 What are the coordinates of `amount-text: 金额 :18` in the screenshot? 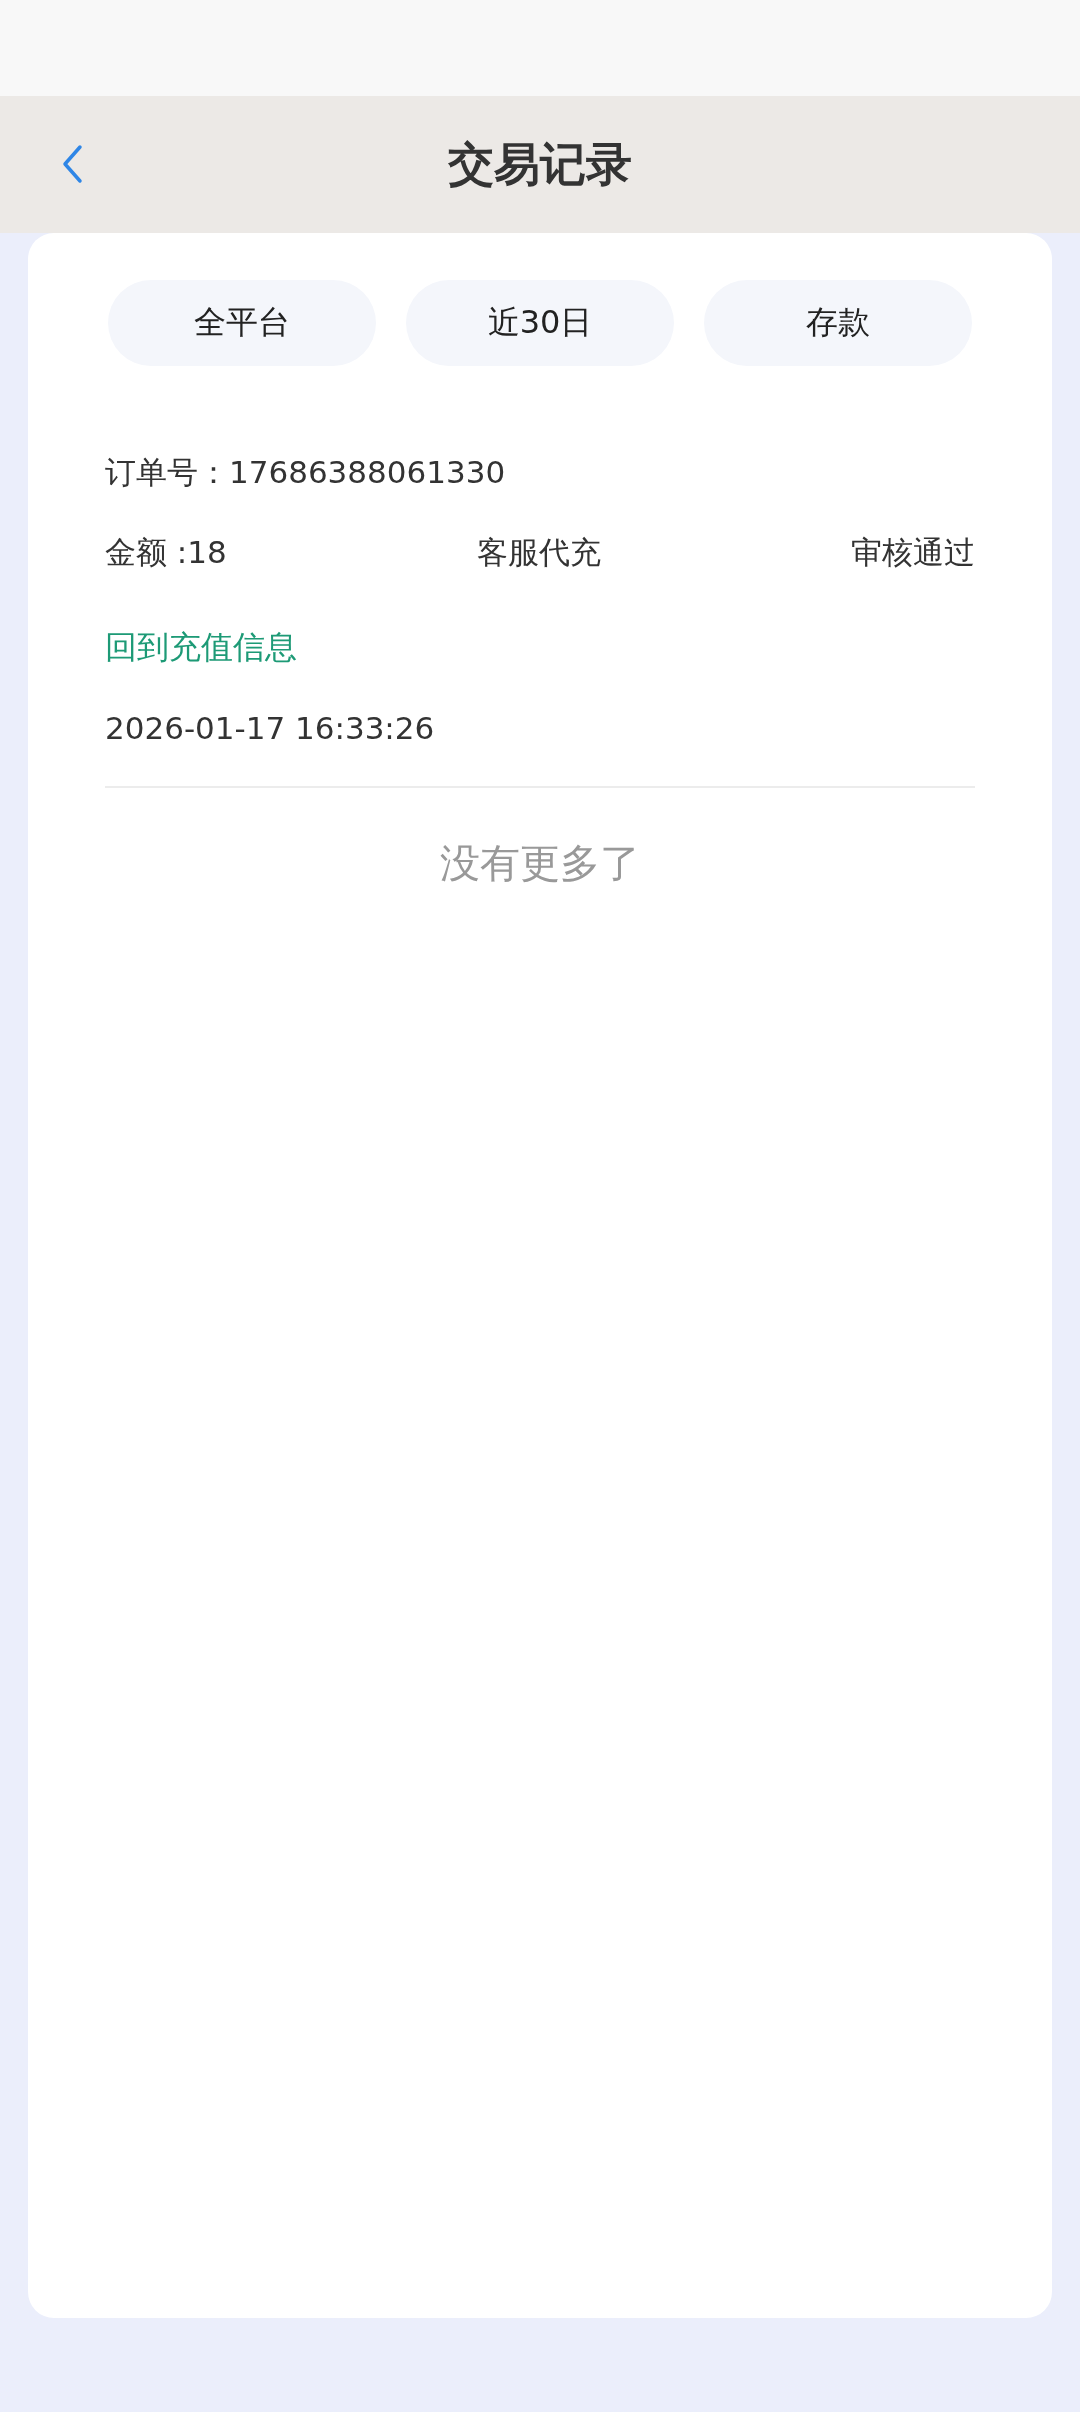 It's located at (166, 552).